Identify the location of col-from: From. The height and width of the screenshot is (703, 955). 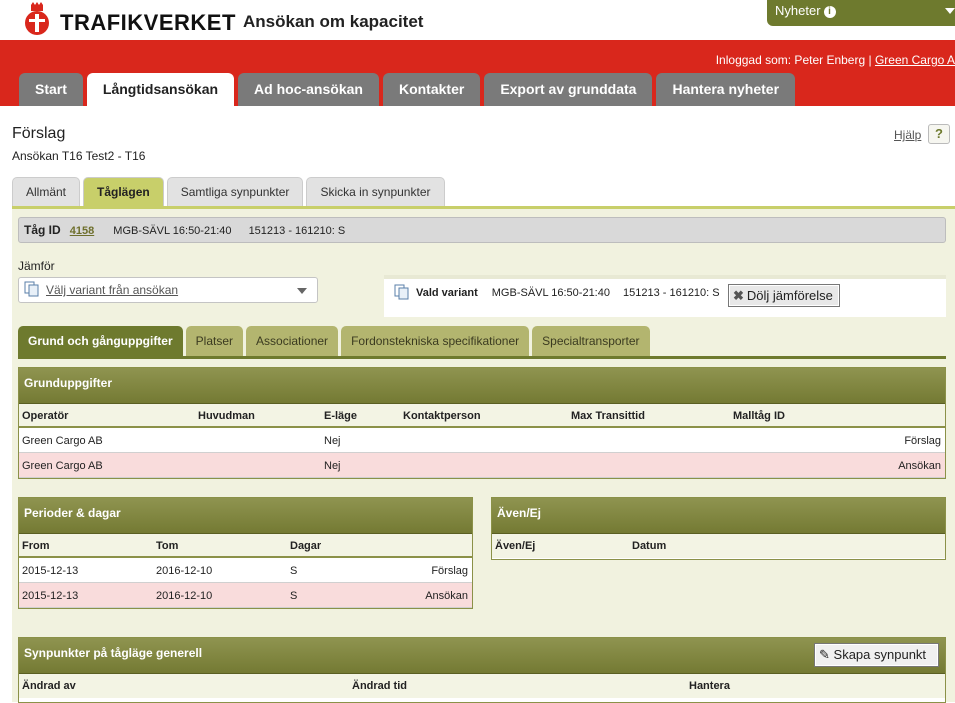
(36, 546).